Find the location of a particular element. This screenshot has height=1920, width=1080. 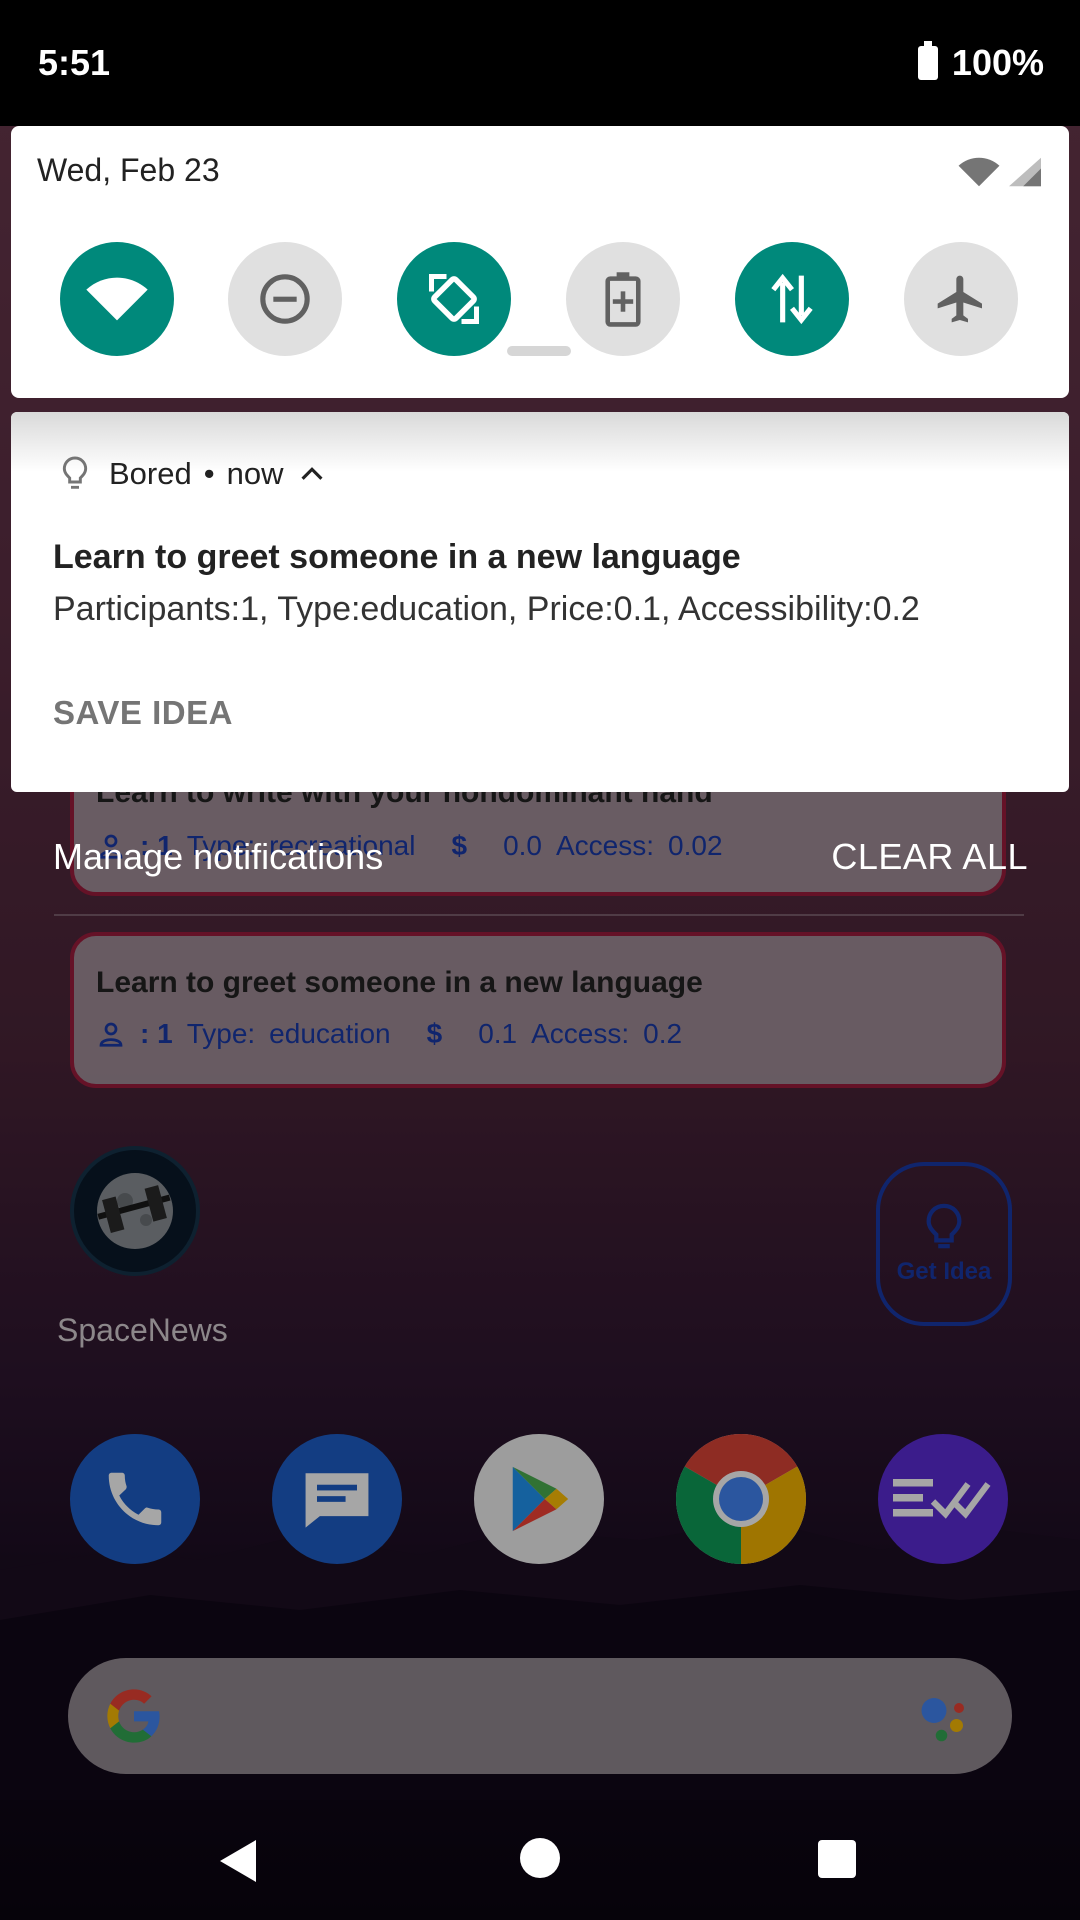

airplane-icon is located at coordinates (959, 299).